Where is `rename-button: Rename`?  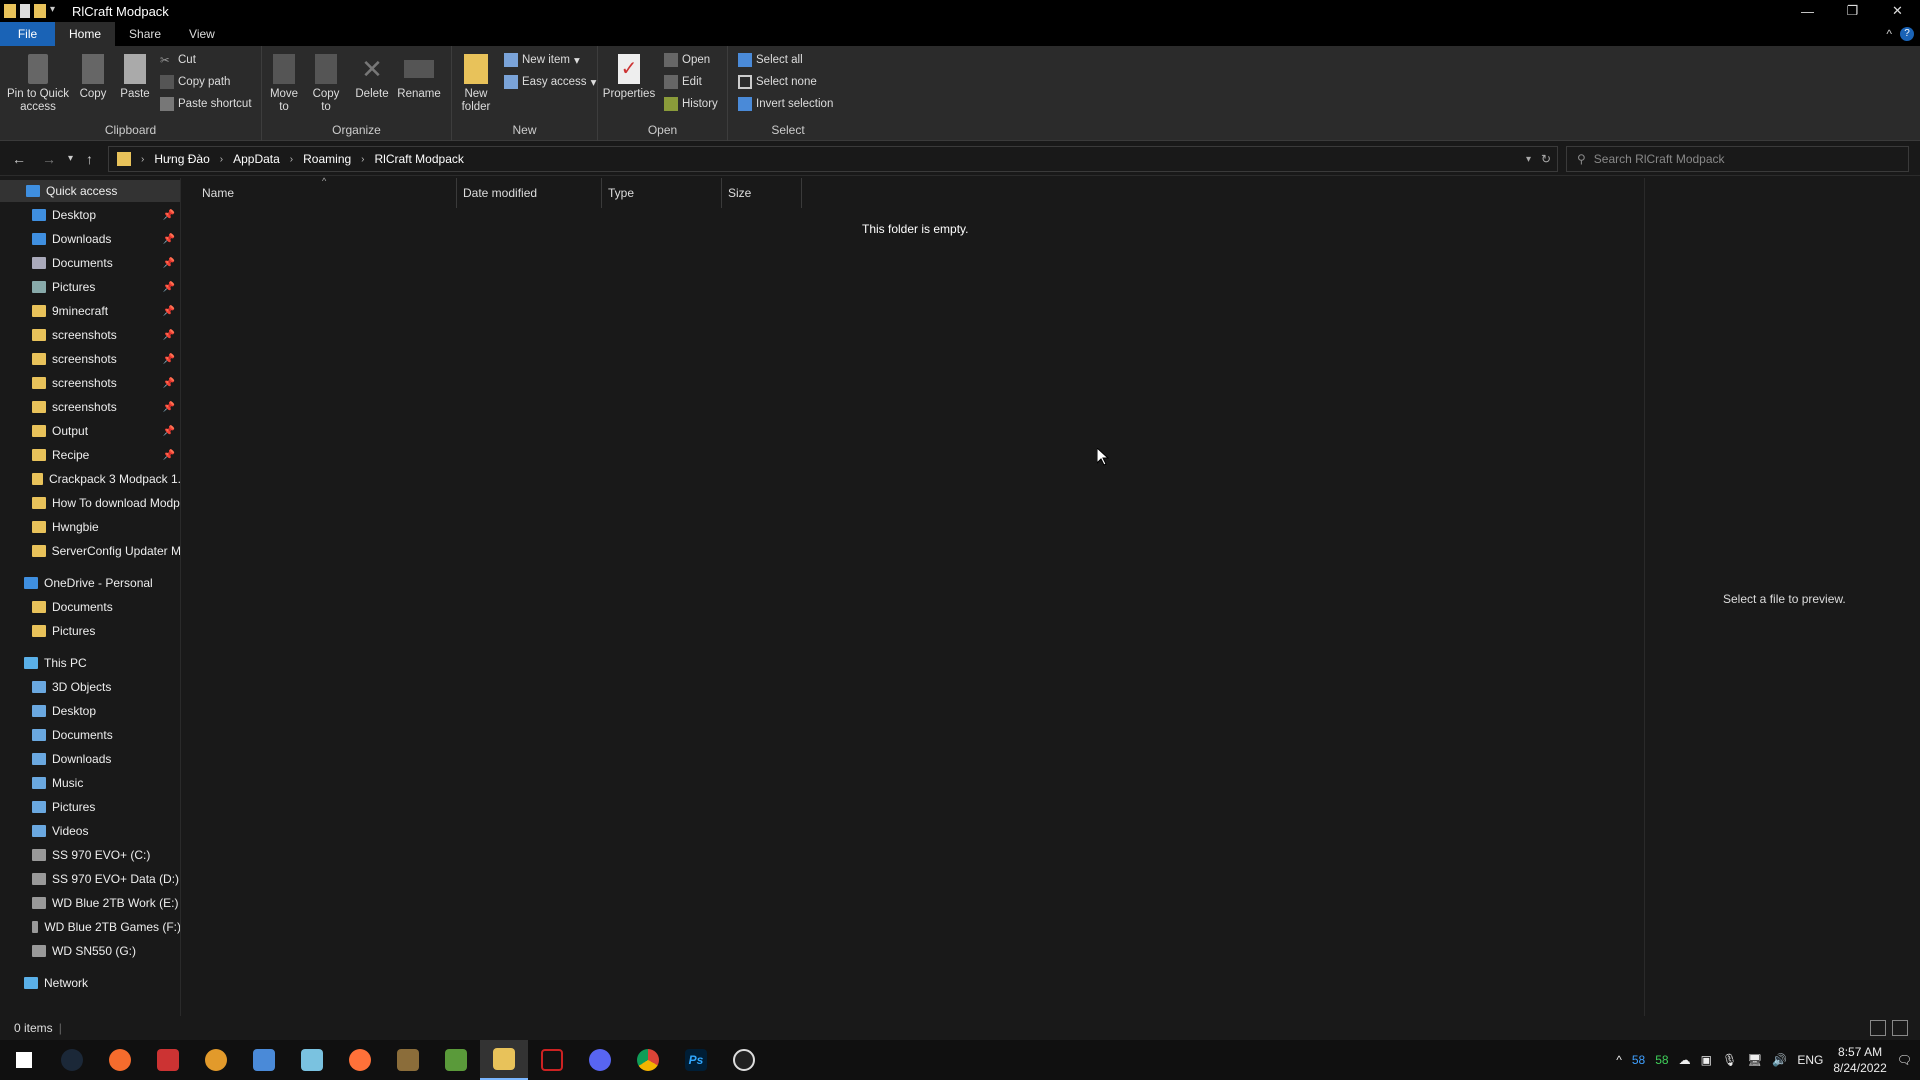 rename-button: Rename is located at coordinates (419, 77).